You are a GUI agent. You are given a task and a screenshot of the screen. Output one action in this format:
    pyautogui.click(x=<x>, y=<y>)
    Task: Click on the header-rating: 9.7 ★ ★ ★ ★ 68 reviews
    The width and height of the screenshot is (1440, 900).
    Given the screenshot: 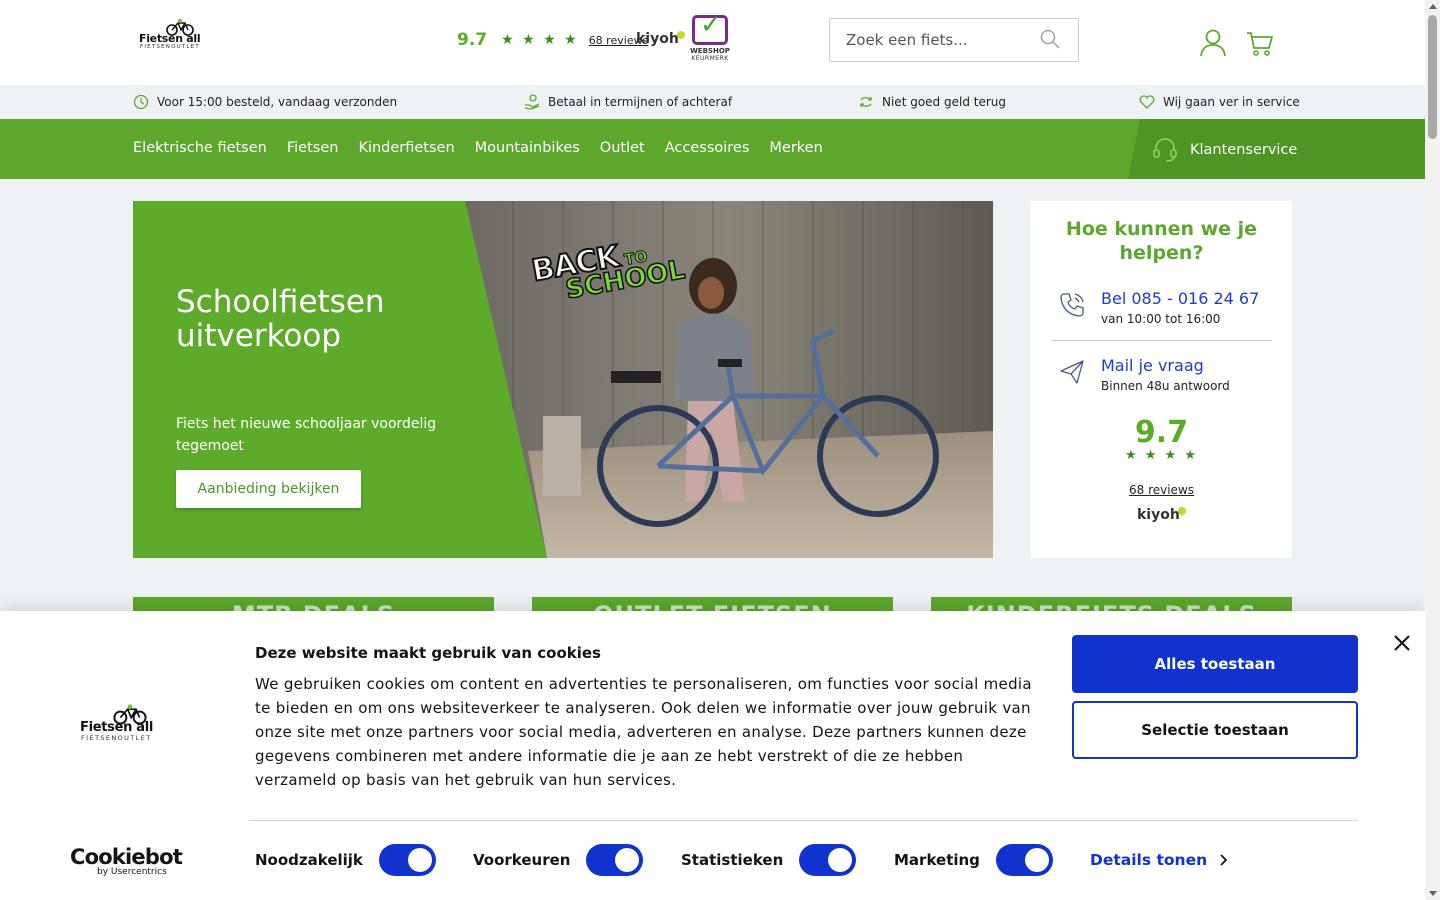 What is the action you would take?
    pyautogui.click(x=552, y=40)
    